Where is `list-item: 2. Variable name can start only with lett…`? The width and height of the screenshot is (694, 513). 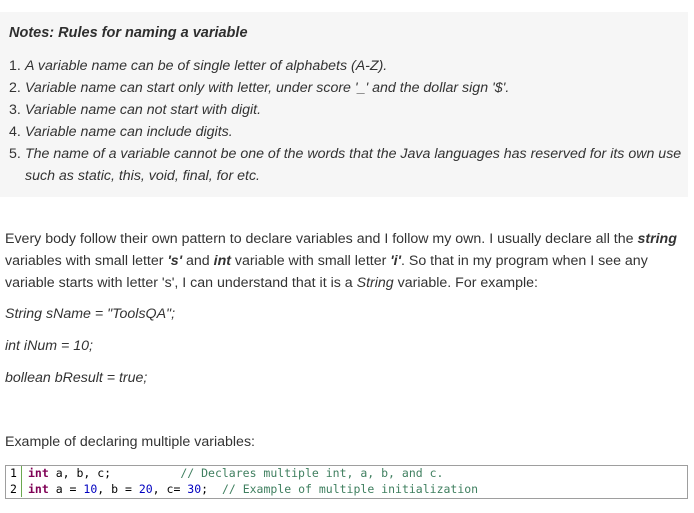 list-item: 2. Variable name can start only with lett… is located at coordinates (259, 88).